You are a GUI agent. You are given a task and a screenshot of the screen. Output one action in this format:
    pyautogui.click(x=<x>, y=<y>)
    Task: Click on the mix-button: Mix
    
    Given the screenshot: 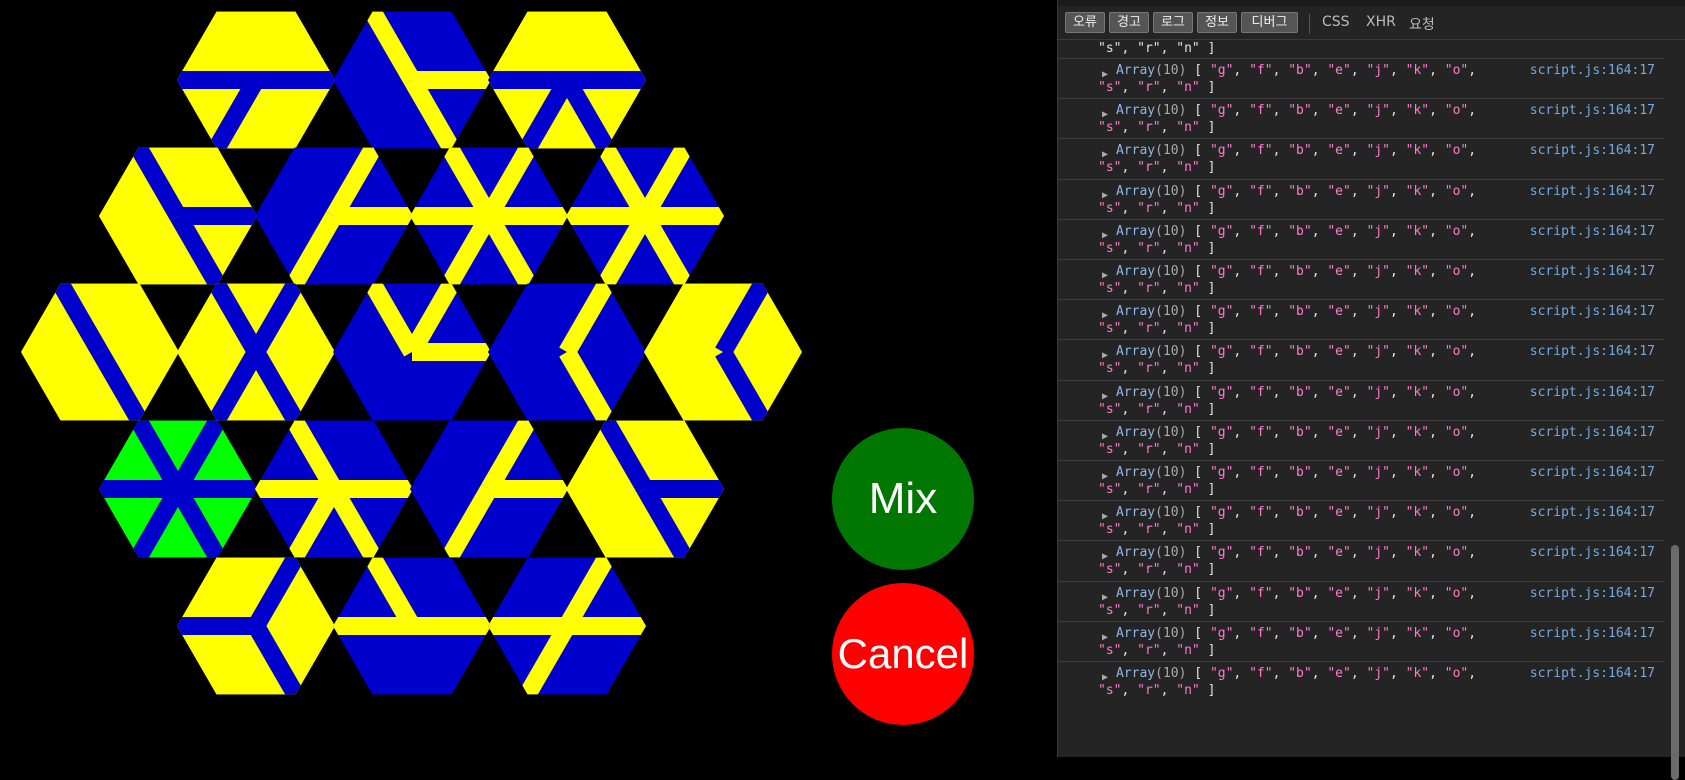 What is the action you would take?
    pyautogui.click(x=903, y=499)
    